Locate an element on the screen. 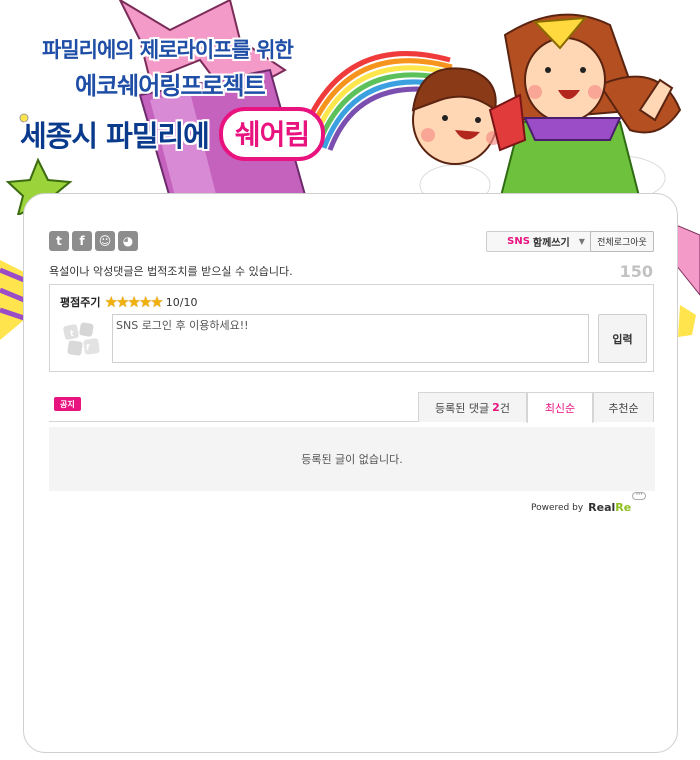 This screenshot has height=760, width=700. facebook-icon: f is located at coordinates (82, 241).